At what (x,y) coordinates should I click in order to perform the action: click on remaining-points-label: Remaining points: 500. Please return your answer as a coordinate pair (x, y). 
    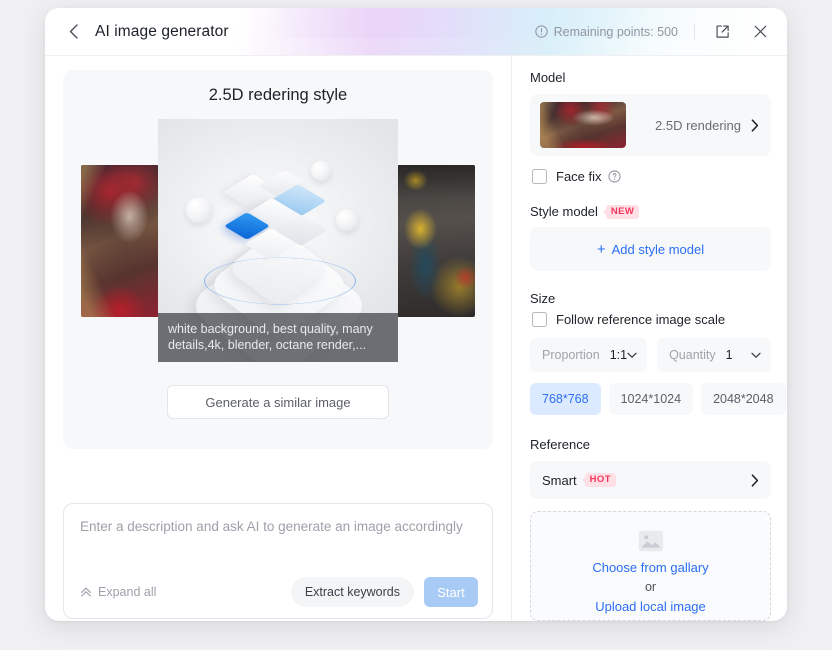
    Looking at the image, I should click on (615, 31).